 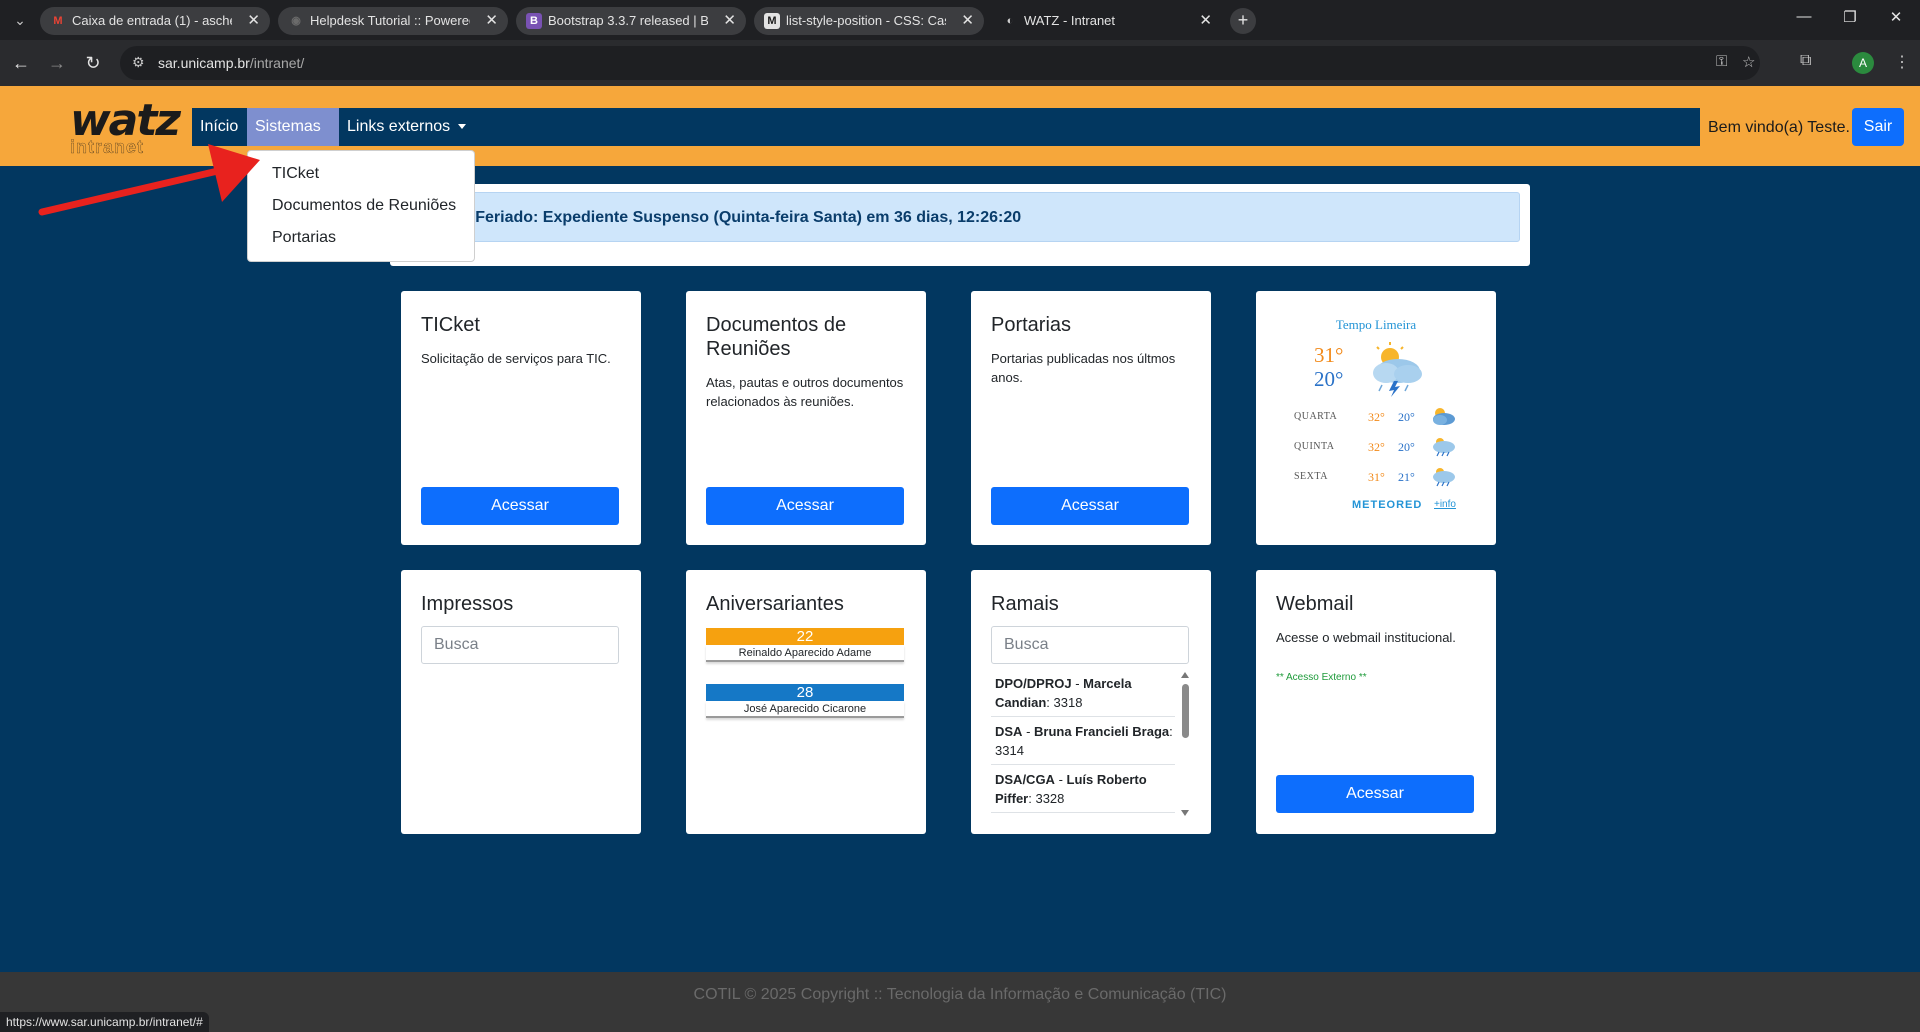 I want to click on birthday-name: José Aparecido Cicarone, so click(x=805, y=709).